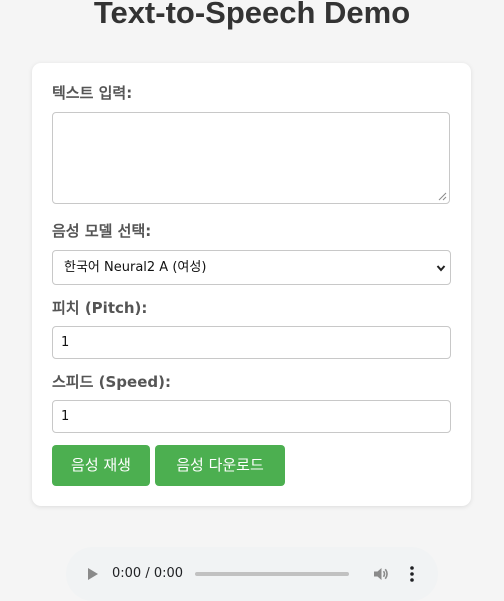 Image resolution: width=504 pixels, height=601 pixels. Describe the element at coordinates (220, 465) in the screenshot. I see `download-audio-button: 음성 다운로드` at that location.